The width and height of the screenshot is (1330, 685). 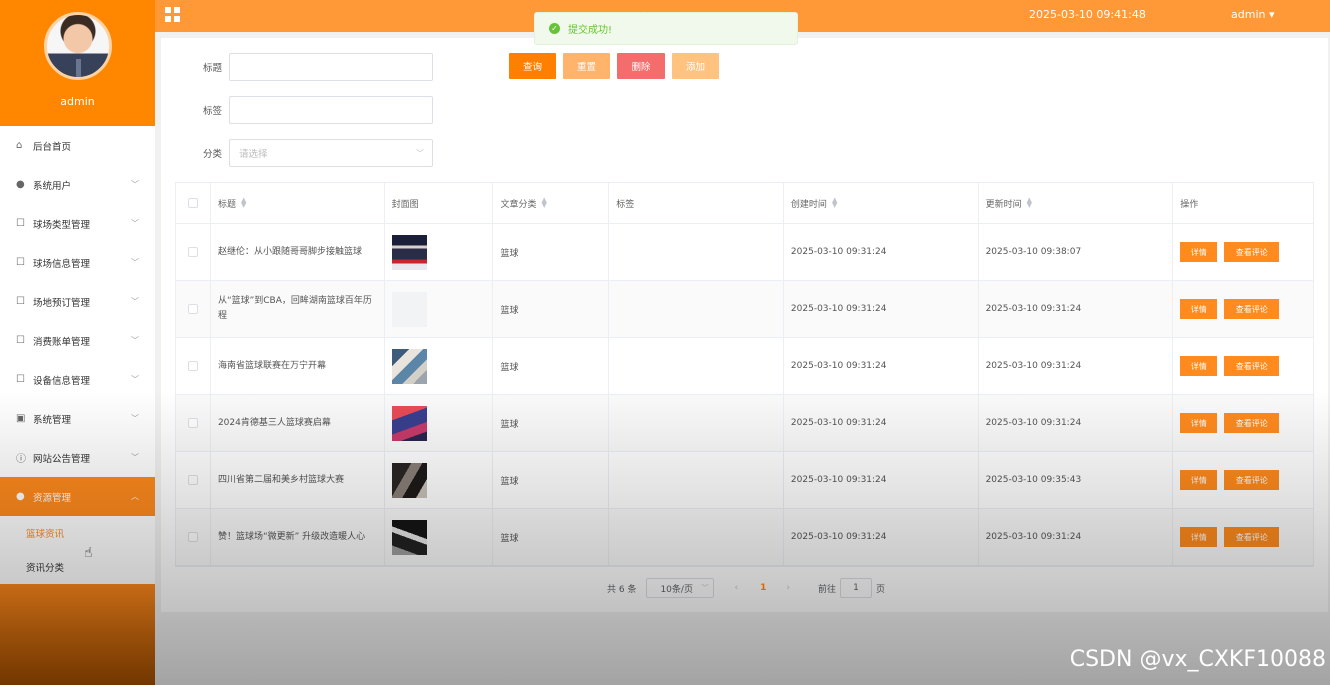 What do you see at coordinates (212, 154) in the screenshot?
I see `category-filter-label: 分类` at bounding box center [212, 154].